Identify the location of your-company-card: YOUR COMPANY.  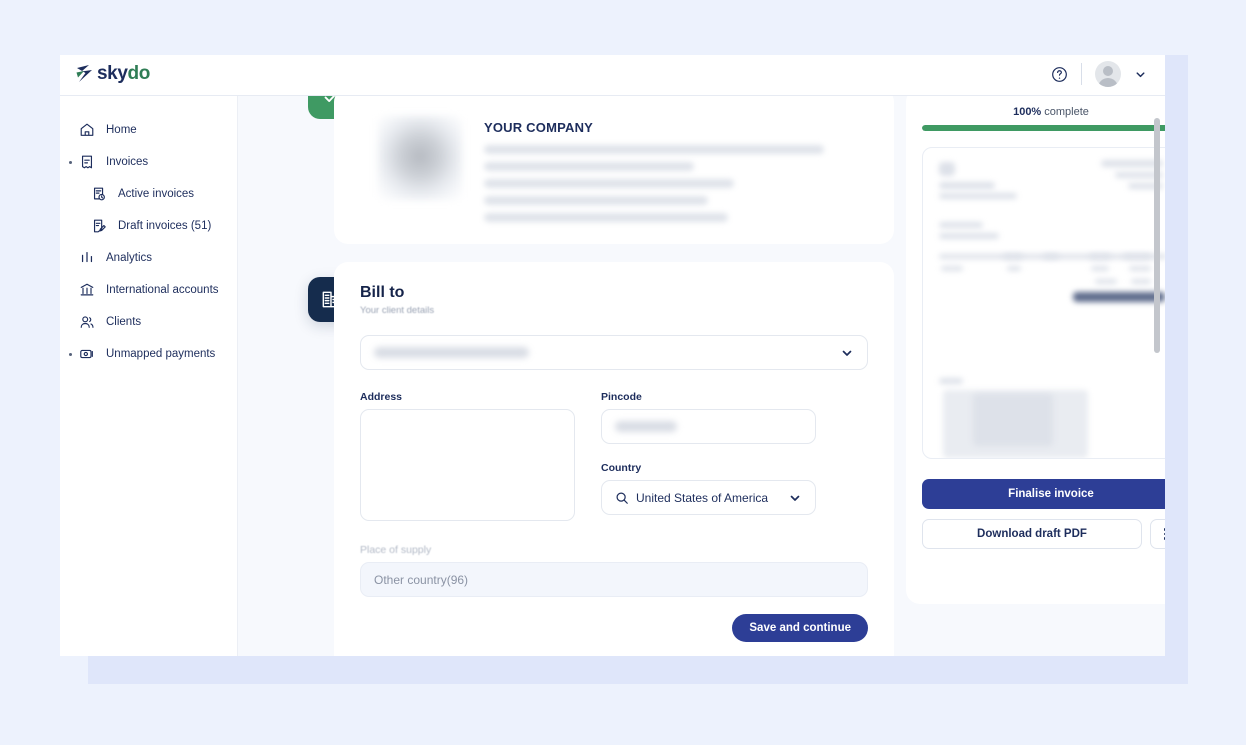
(614, 170).